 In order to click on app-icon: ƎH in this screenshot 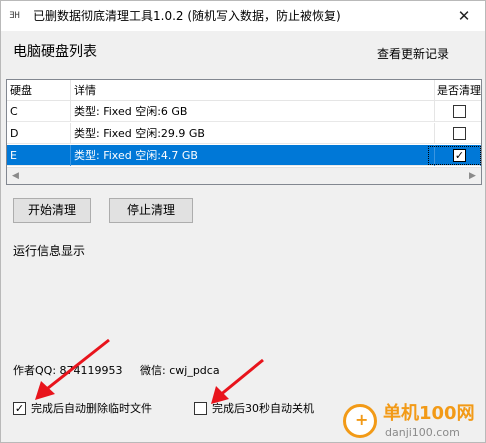, I will do `click(14, 16)`.